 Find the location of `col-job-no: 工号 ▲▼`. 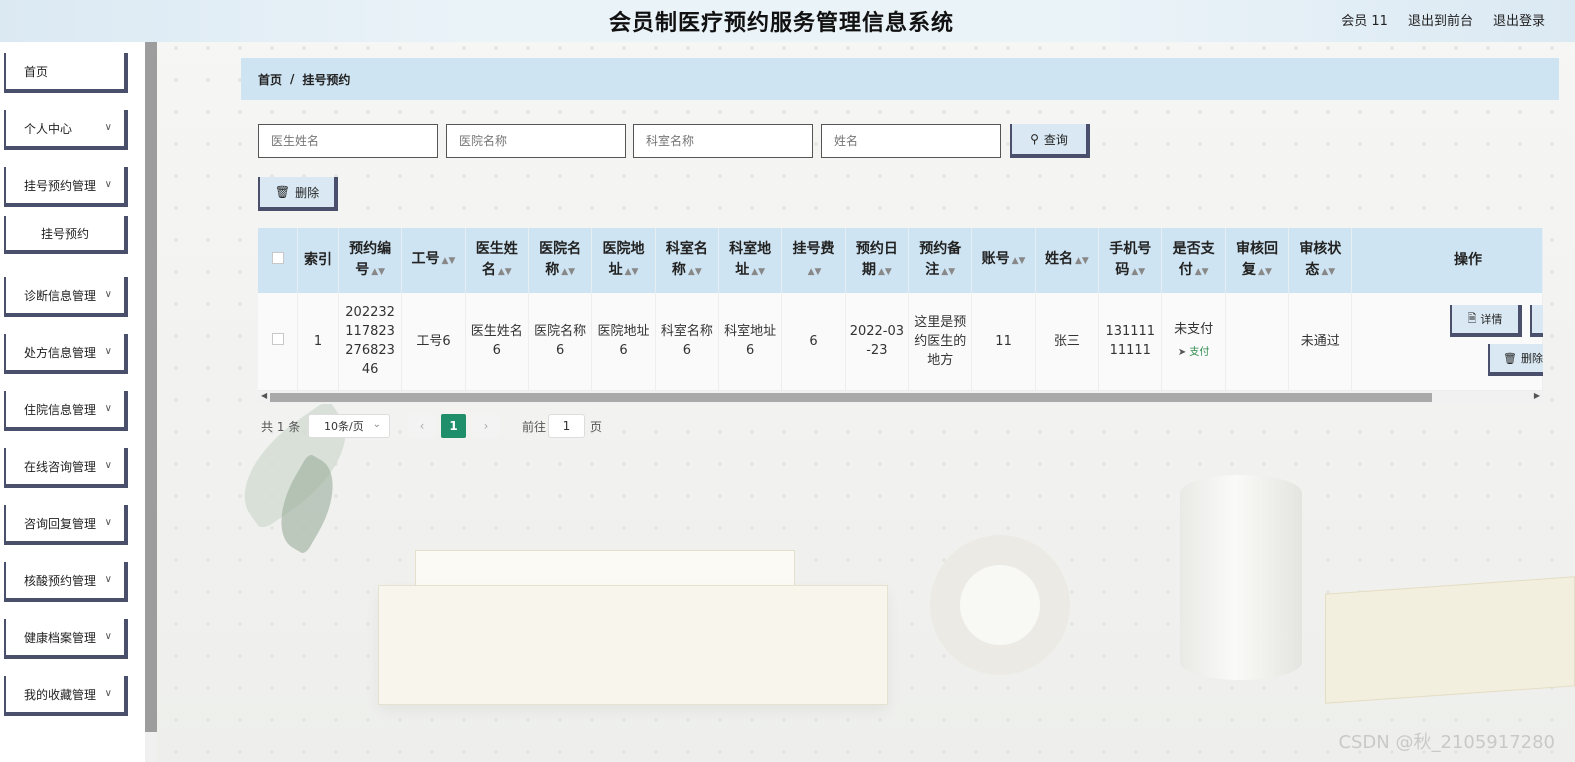

col-job-no: 工号 ▲▼ is located at coordinates (433, 260).